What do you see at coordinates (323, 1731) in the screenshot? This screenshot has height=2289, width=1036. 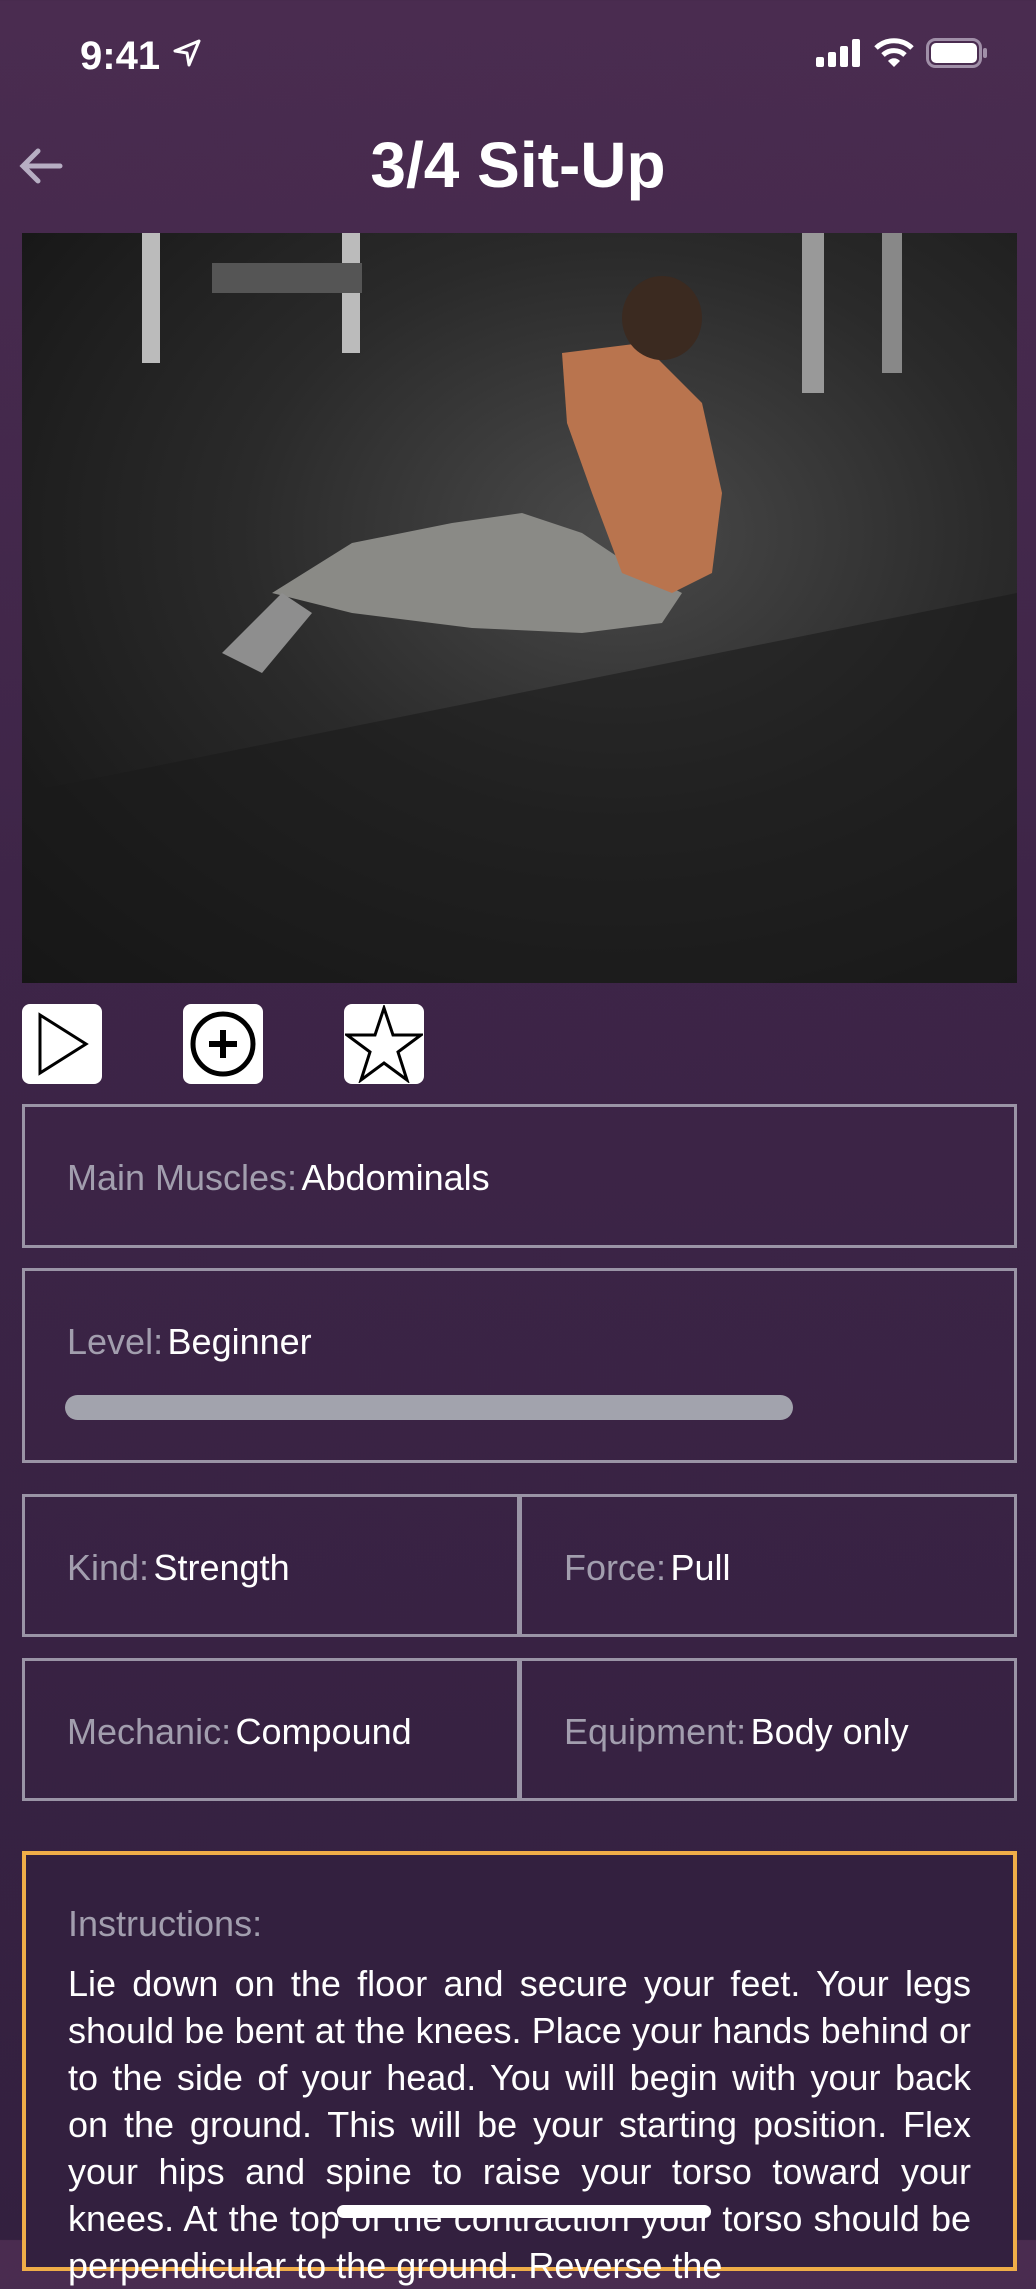 I see `mechanic-value: Compound` at bounding box center [323, 1731].